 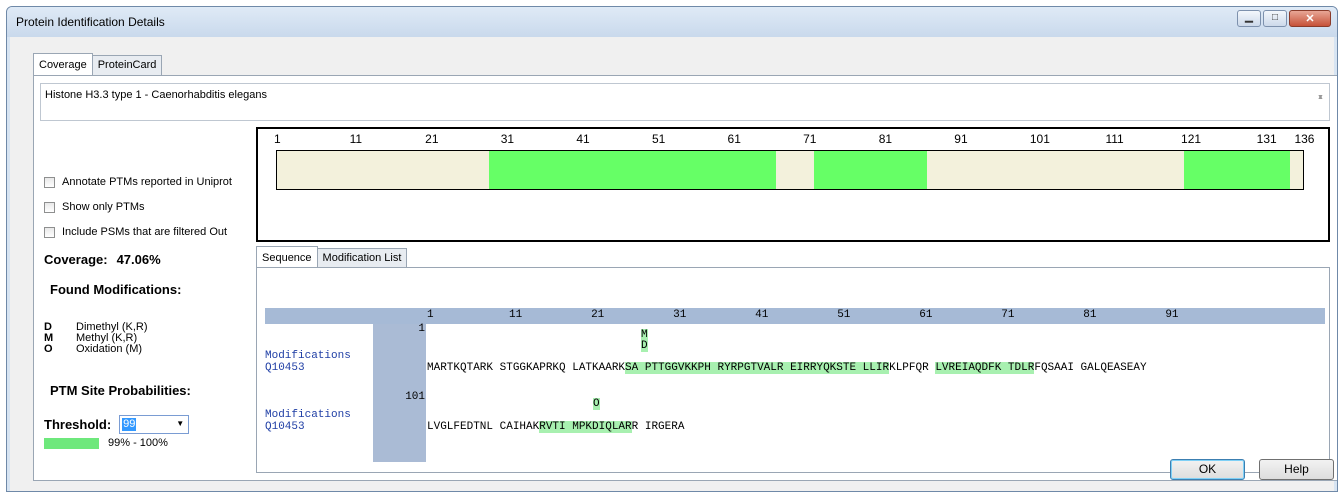 What do you see at coordinates (117, 424) in the screenshot?
I see `threshold-row: Threshold: 99 ▼` at bounding box center [117, 424].